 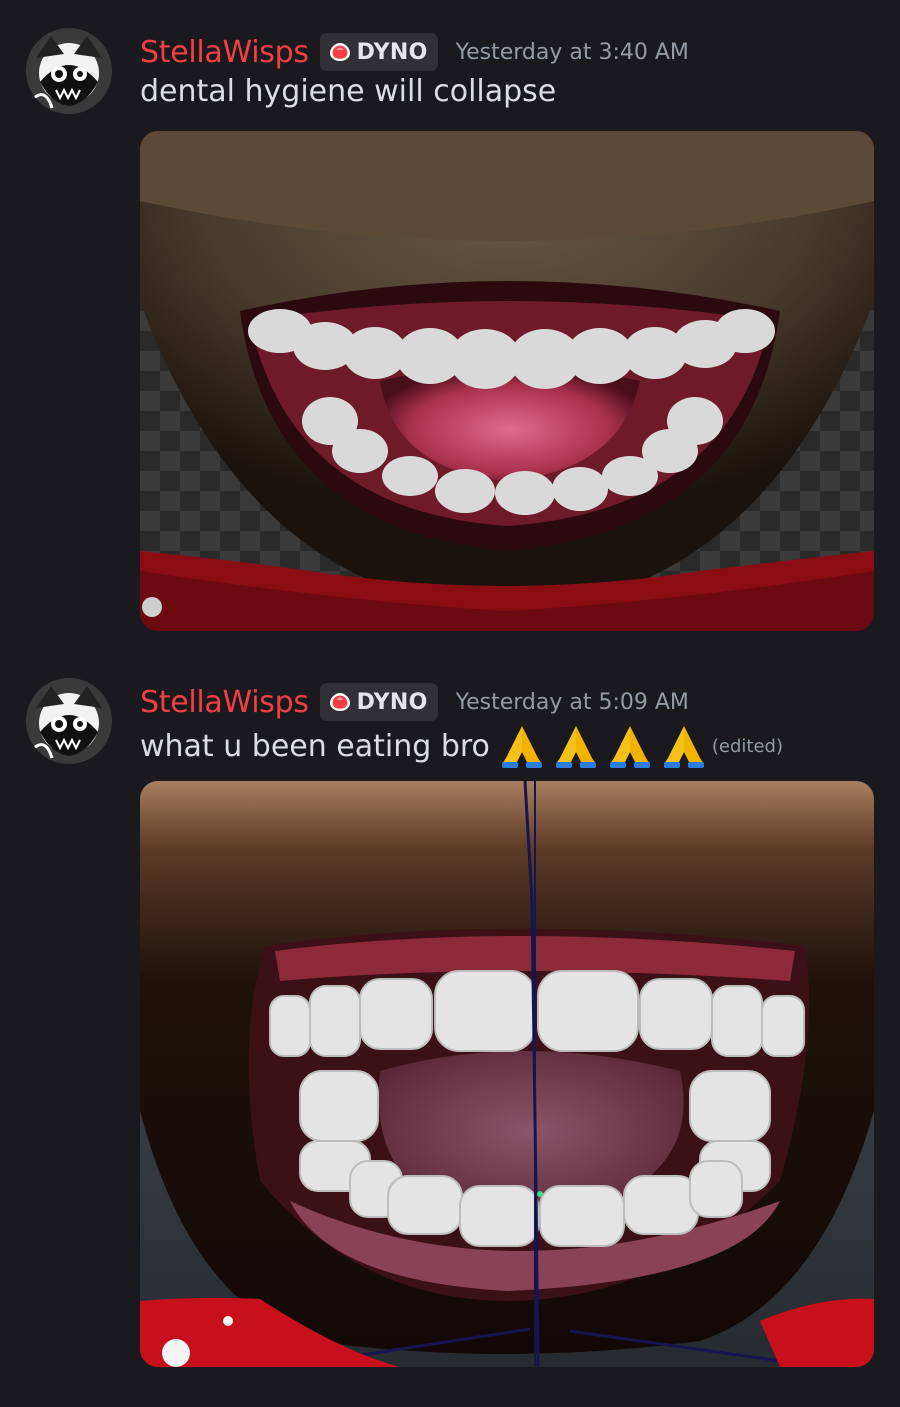 I want to click on message-text: dental hygiene will collapse, so click(x=348, y=91).